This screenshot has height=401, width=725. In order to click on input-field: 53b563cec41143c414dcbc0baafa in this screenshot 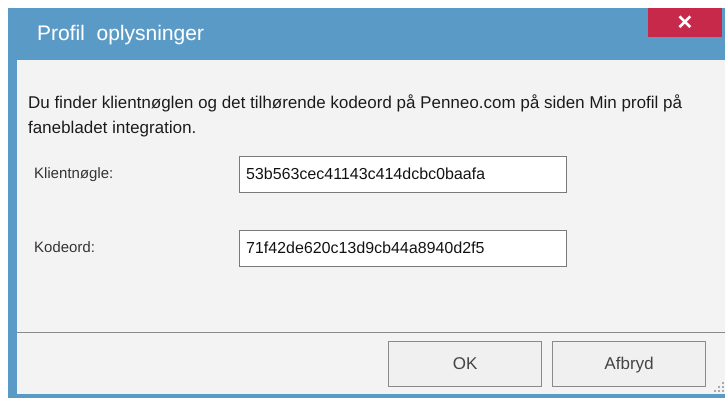, I will do `click(403, 174)`.